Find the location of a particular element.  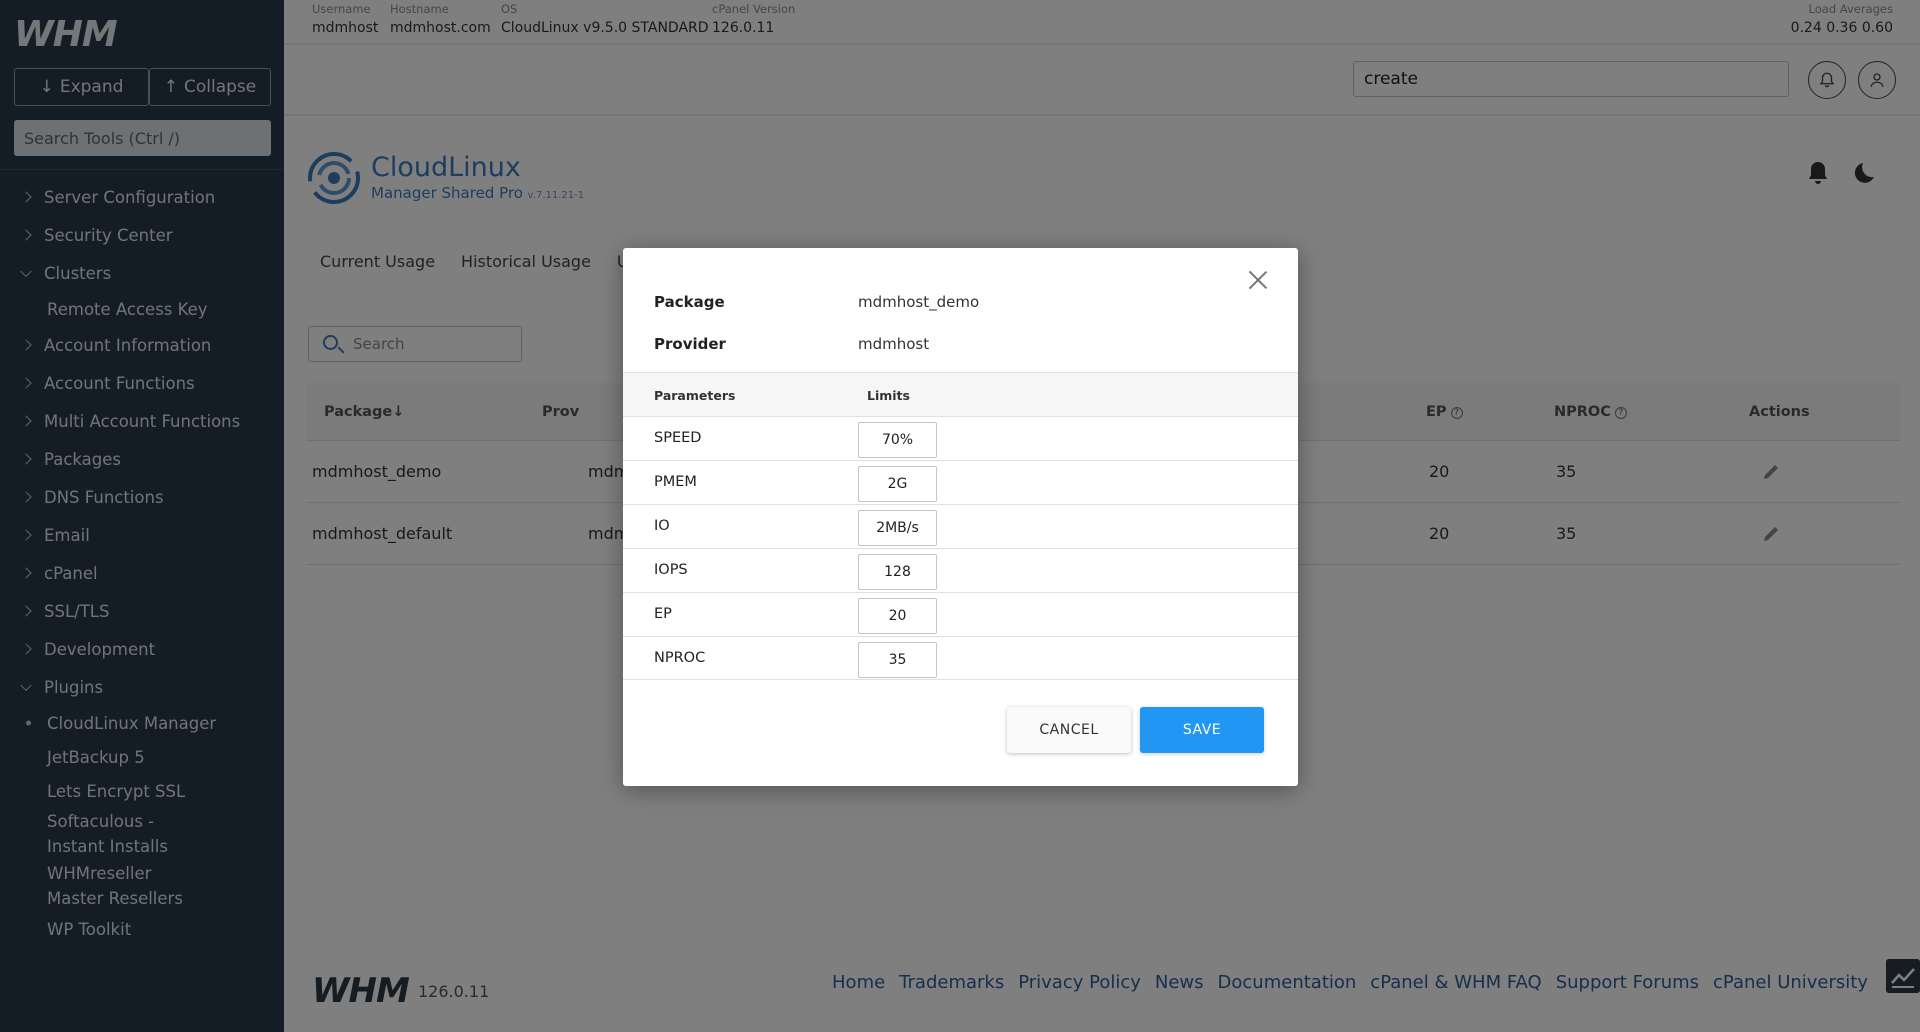

limits-table-header: Parameters Limits is located at coordinates (960, 394).